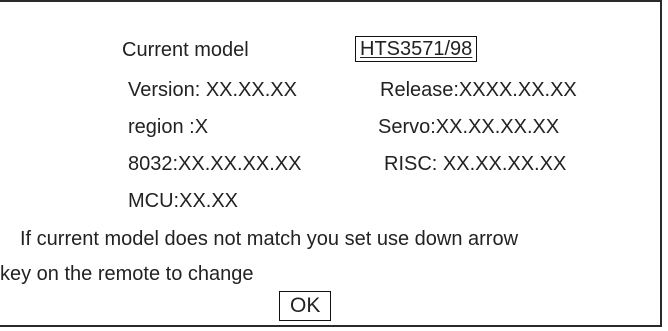  Describe the element at coordinates (183, 201) in the screenshot. I see `mcu-version-text: MCU:XX.XX` at that location.